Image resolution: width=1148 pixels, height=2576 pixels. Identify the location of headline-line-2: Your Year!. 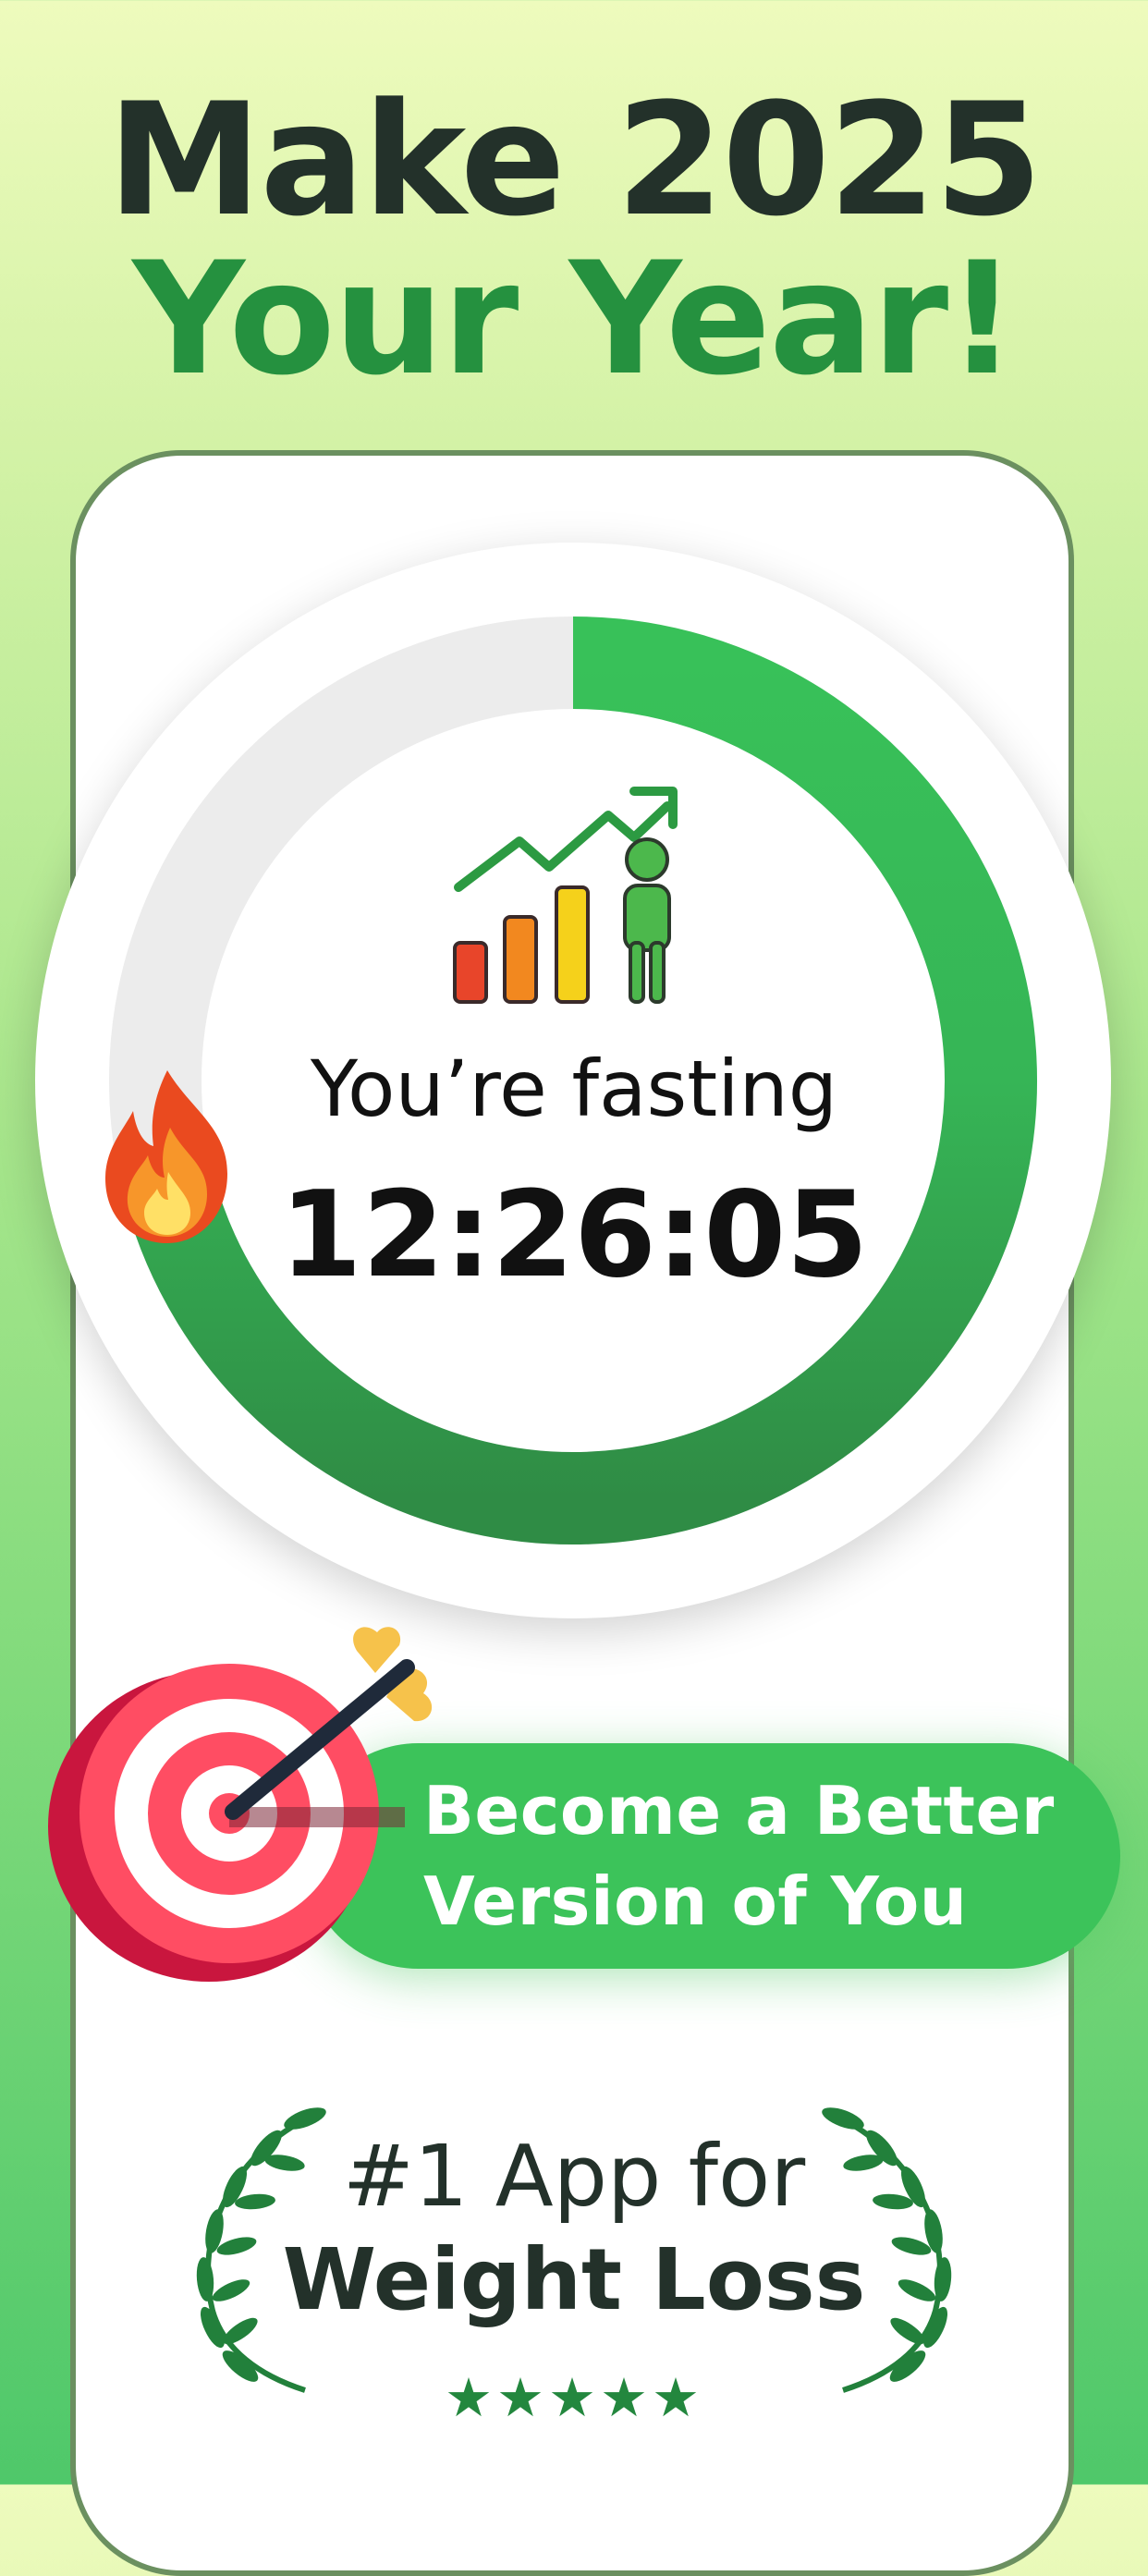
(575, 318).